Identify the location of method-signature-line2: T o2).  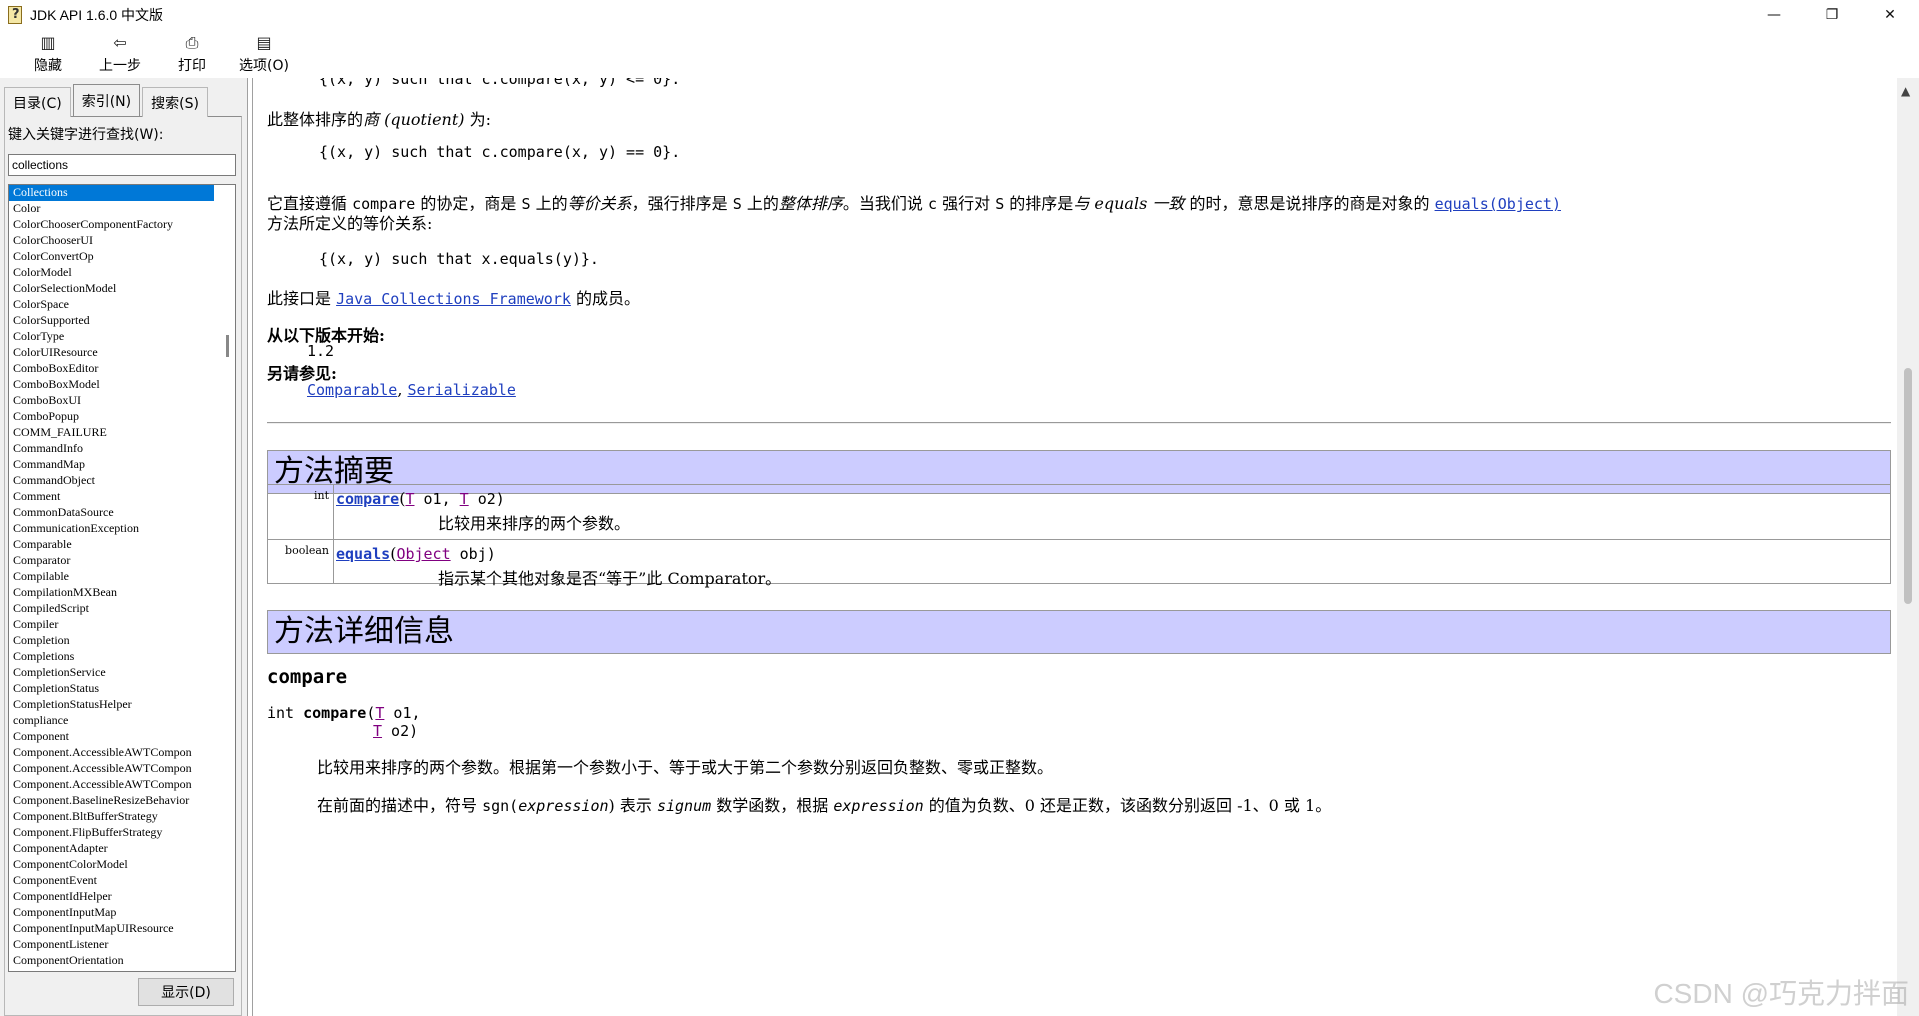
(396, 731).